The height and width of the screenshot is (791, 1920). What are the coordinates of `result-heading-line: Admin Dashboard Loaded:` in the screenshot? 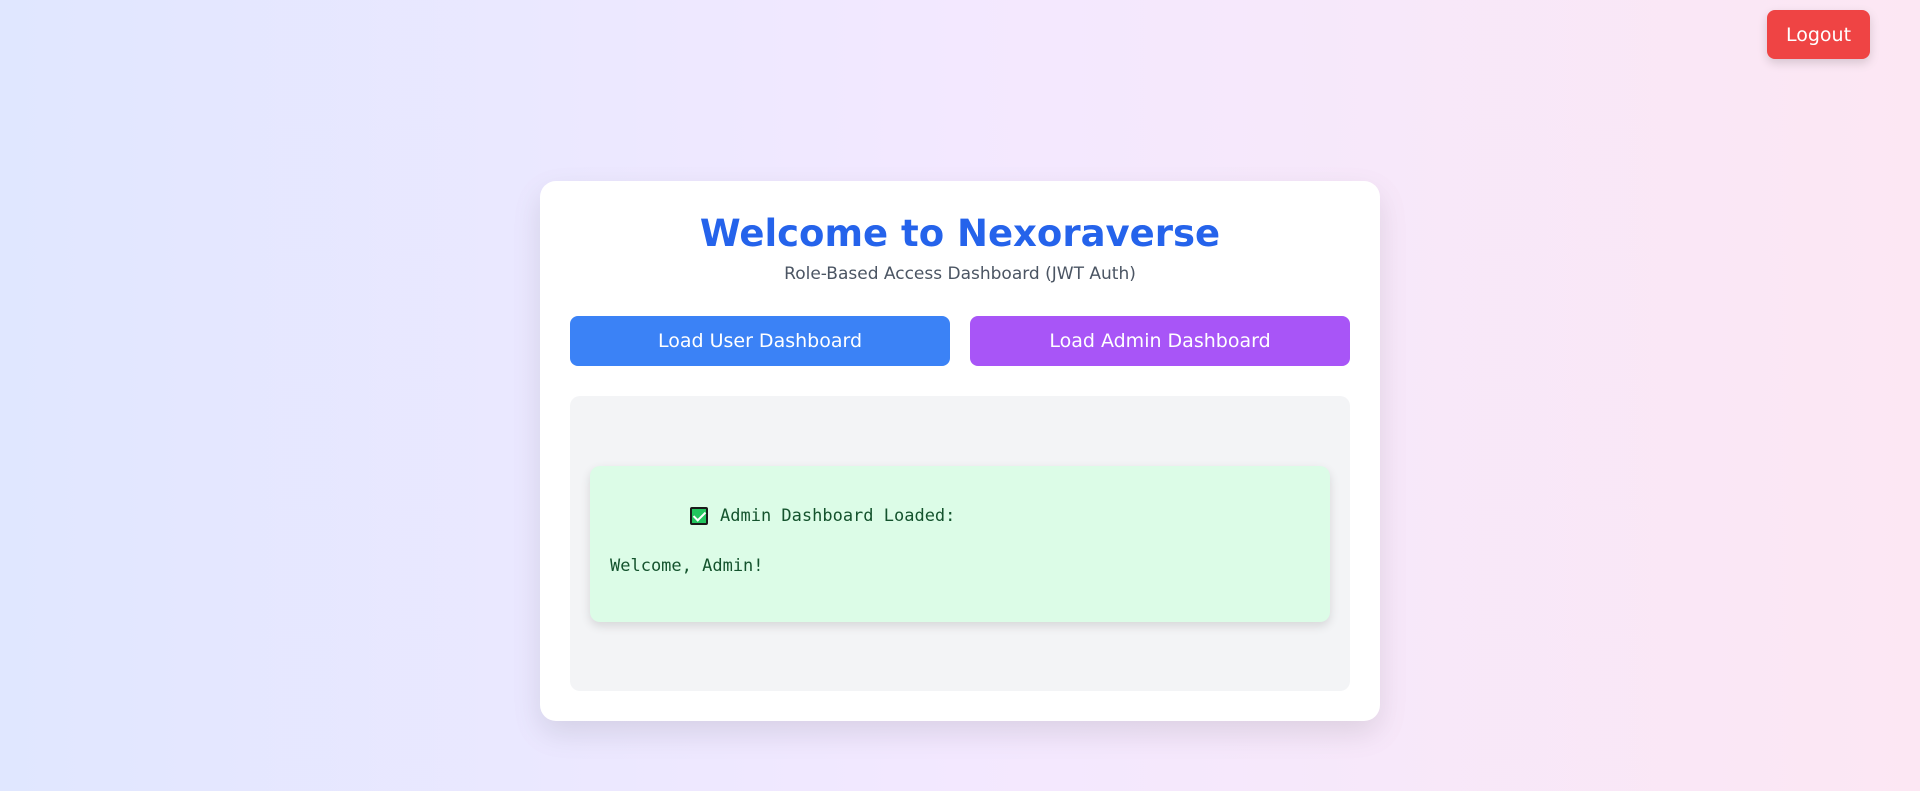 It's located at (822, 516).